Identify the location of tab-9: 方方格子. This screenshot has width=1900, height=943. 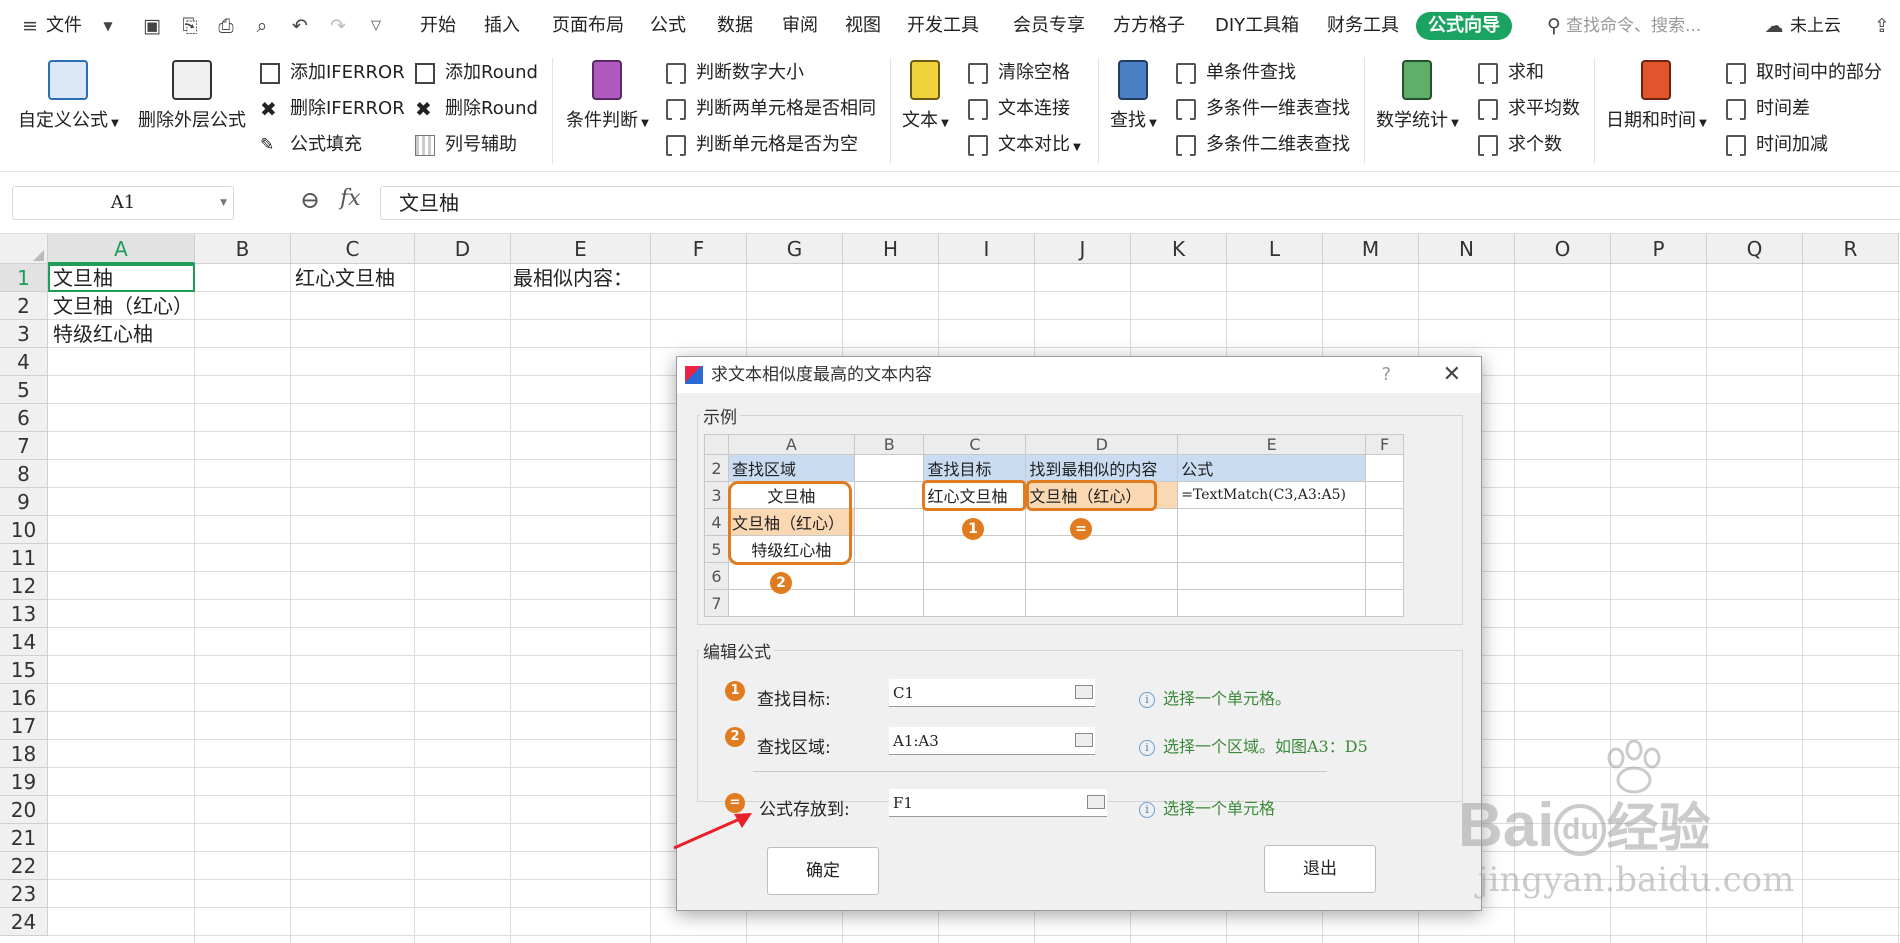
(1149, 26).